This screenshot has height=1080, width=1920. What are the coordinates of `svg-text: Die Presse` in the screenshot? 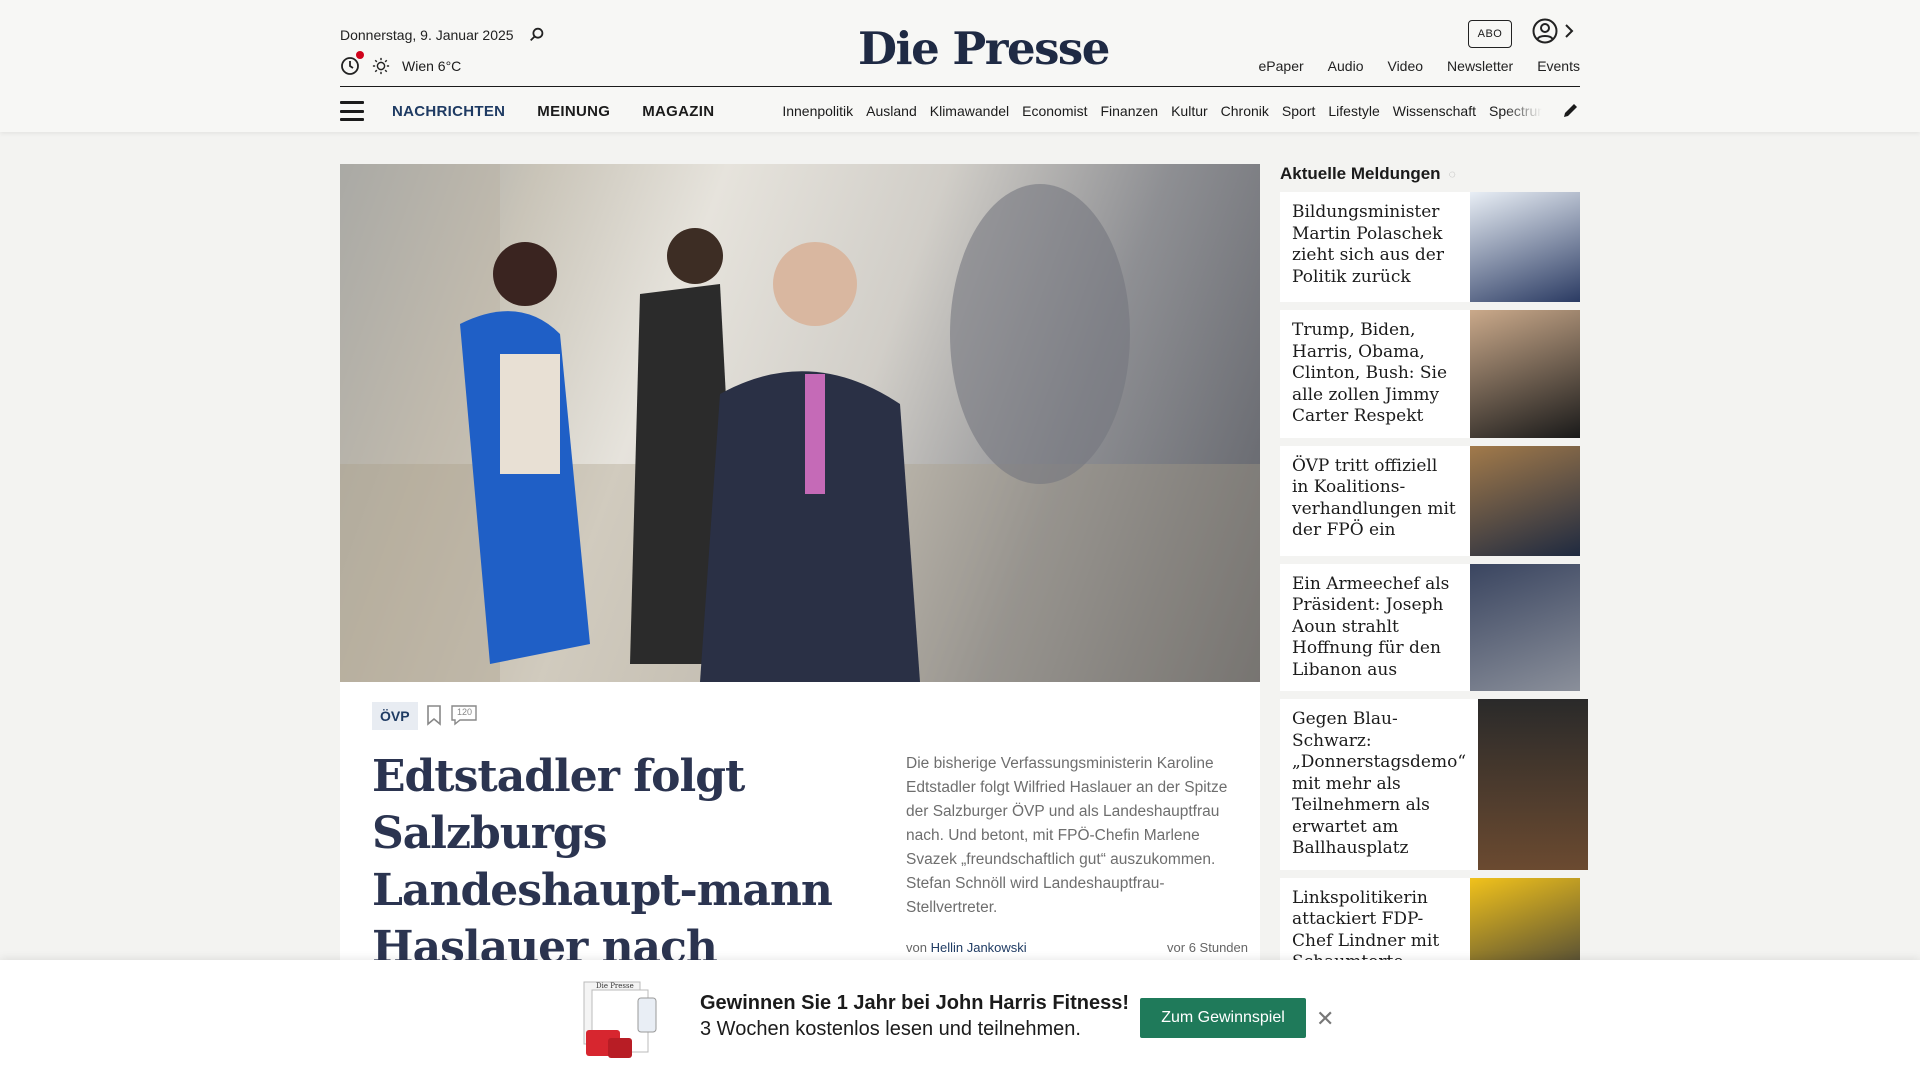 It's located at (615, 986).